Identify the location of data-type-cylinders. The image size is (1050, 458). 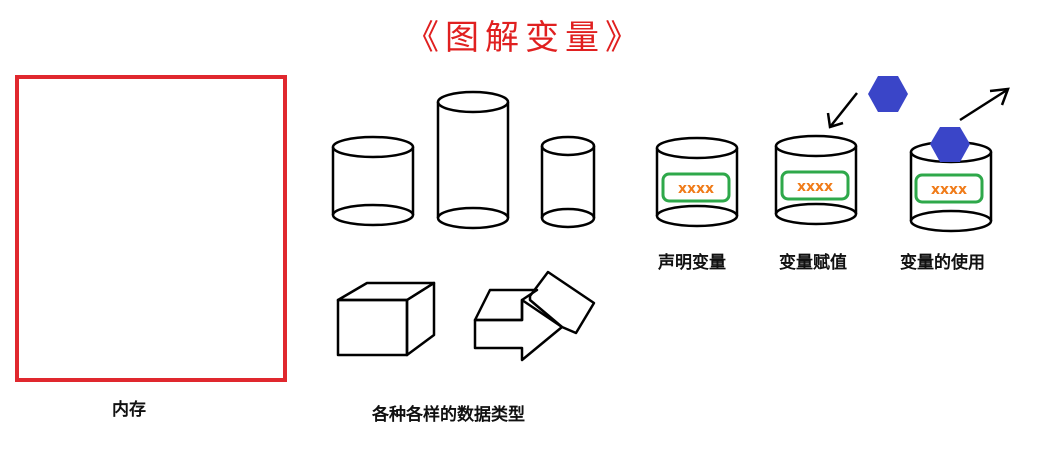
(463, 160).